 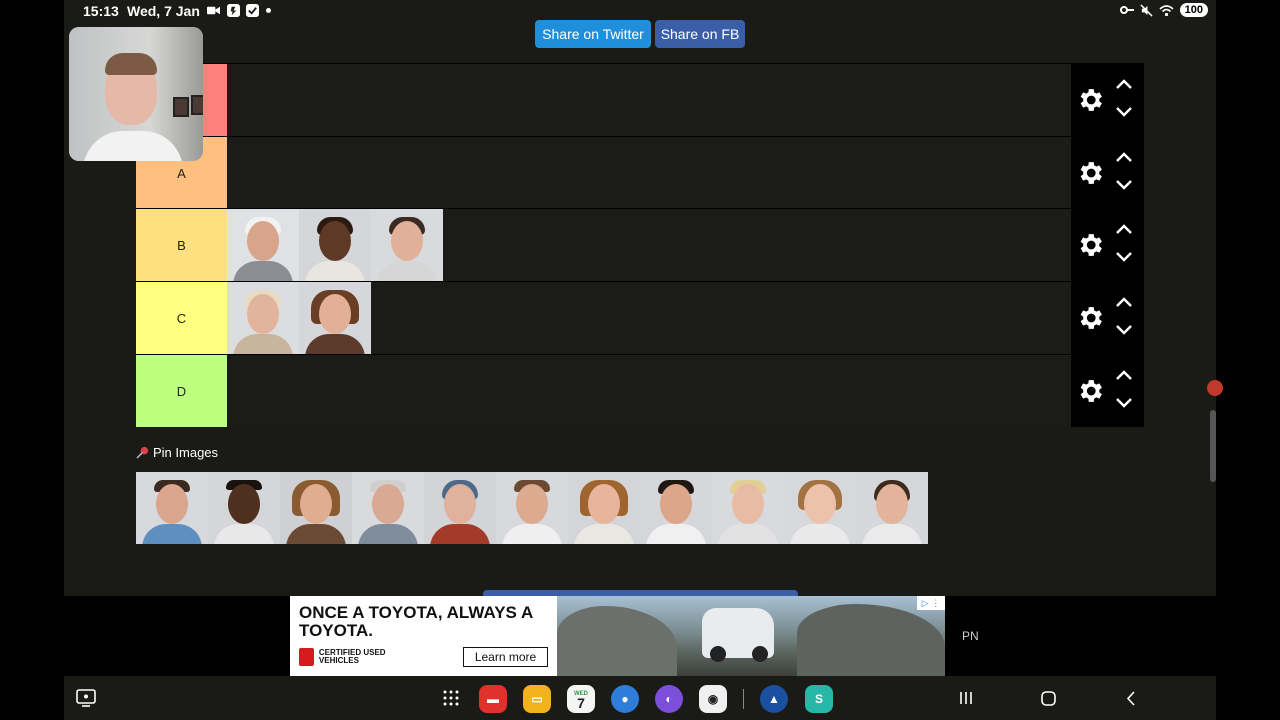 What do you see at coordinates (1048, 698) in the screenshot?
I see `home-icon` at bounding box center [1048, 698].